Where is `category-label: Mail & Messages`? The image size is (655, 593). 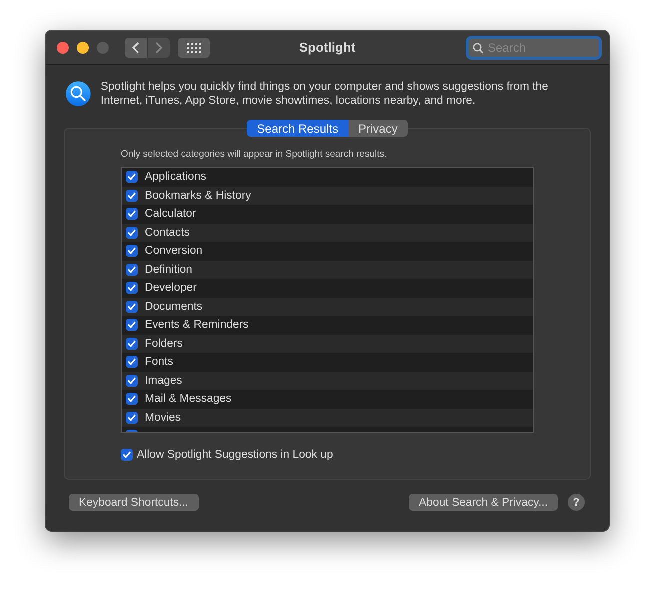 category-label: Mail & Messages is located at coordinates (188, 399).